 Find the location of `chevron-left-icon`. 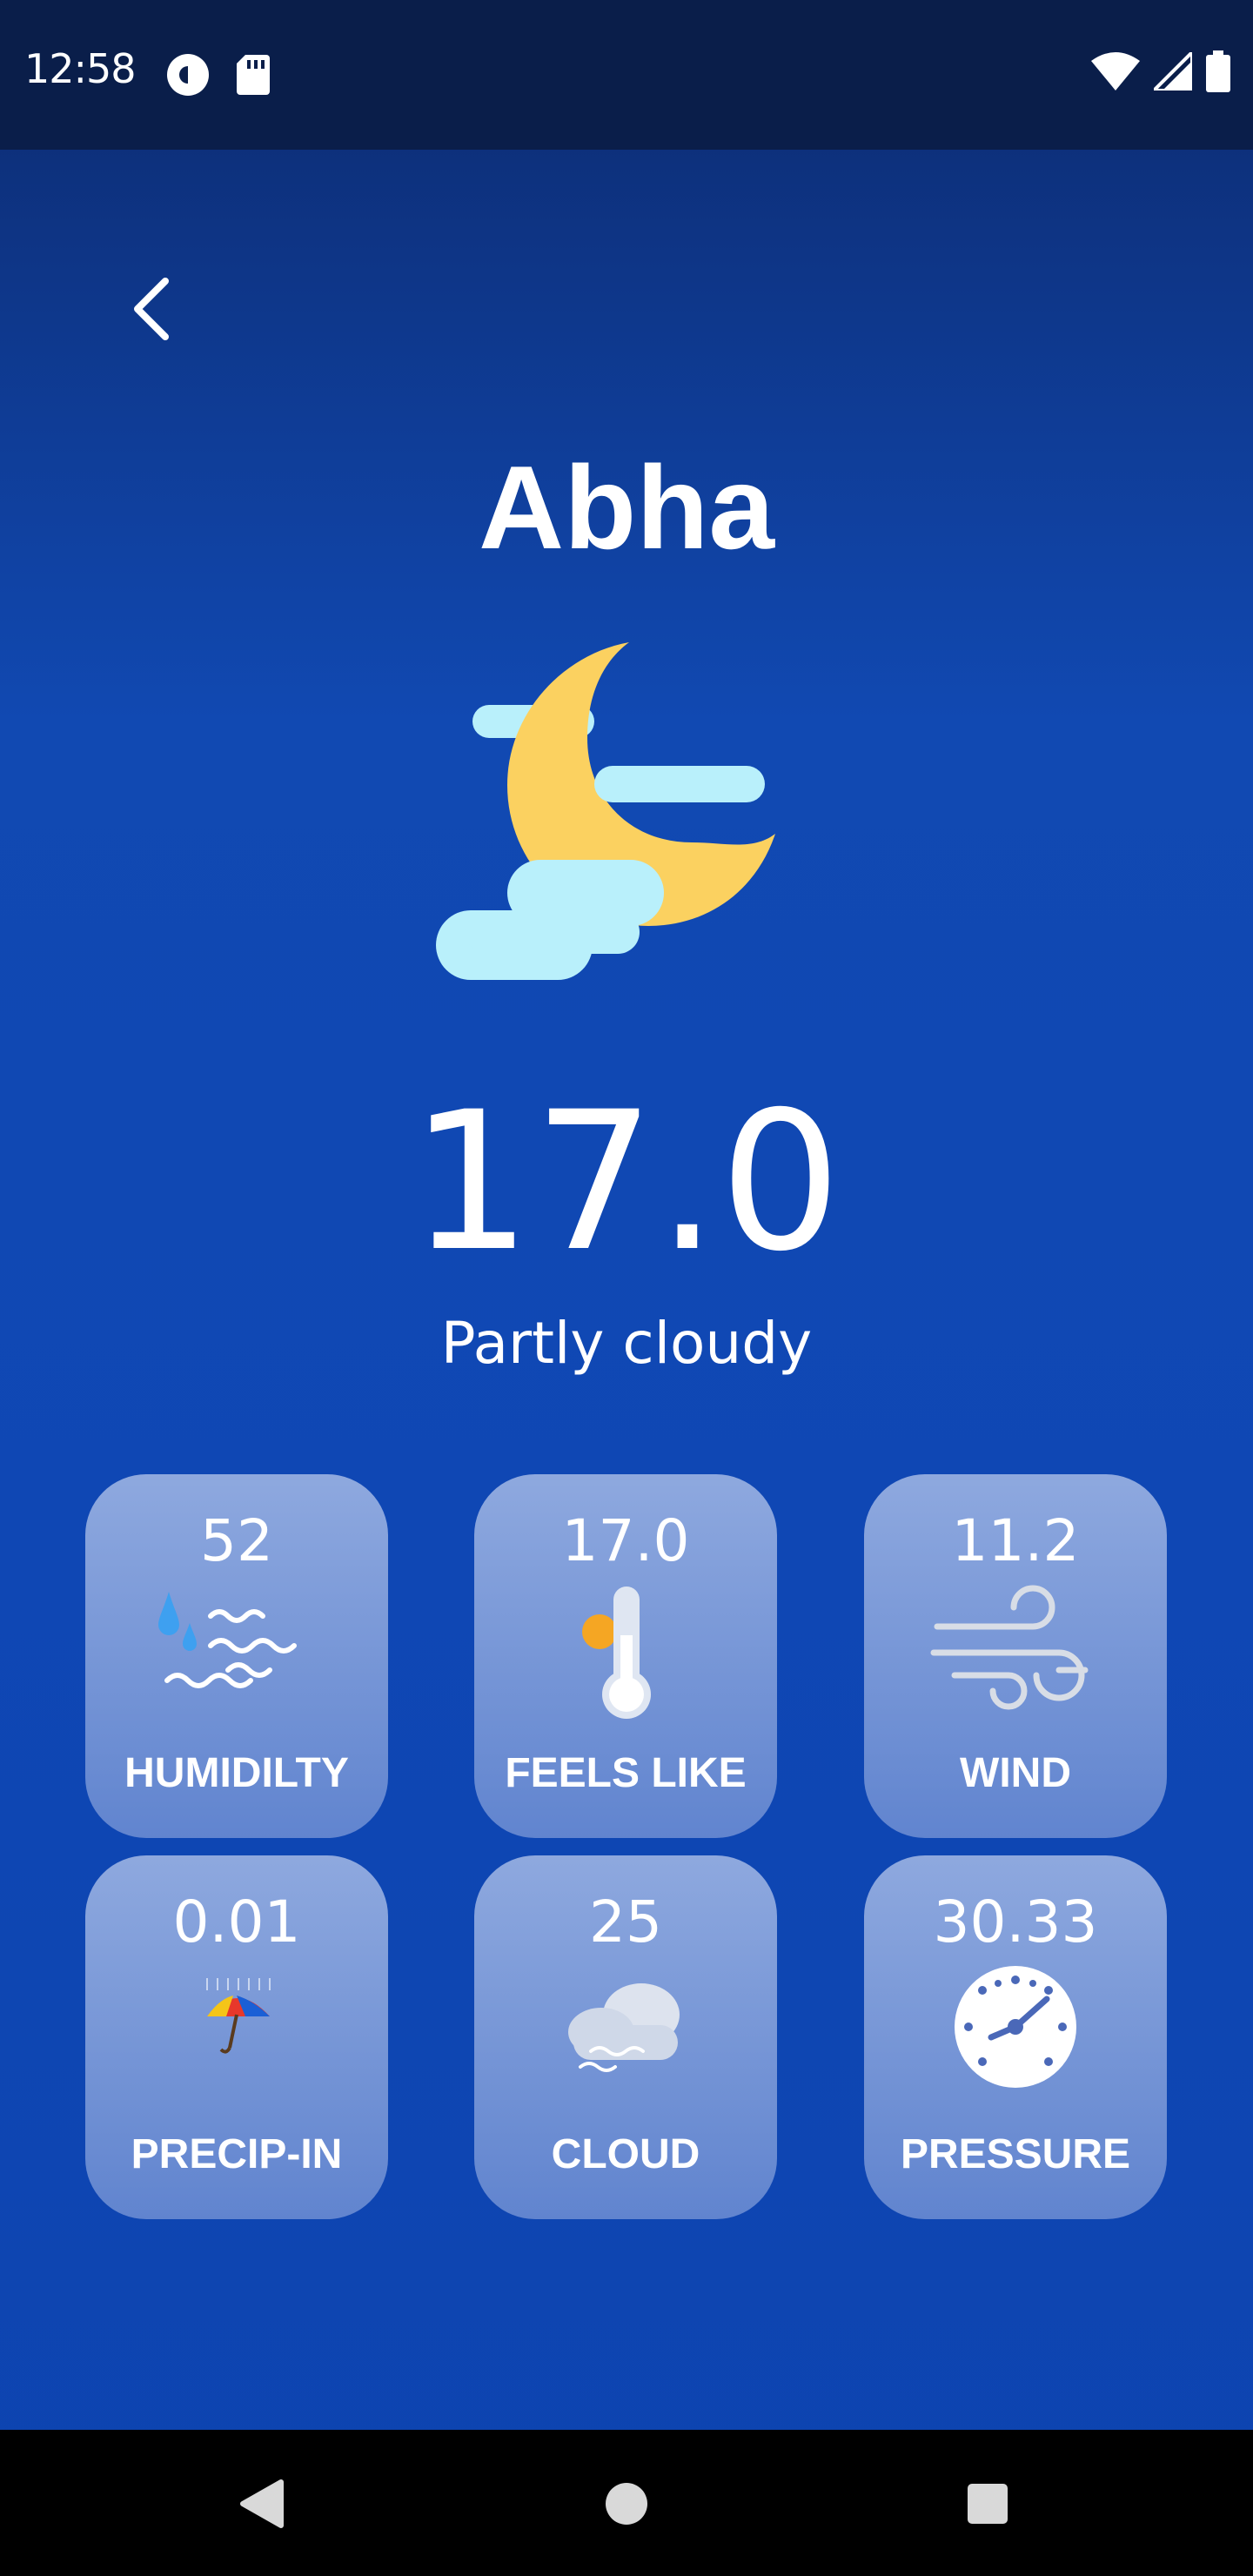

chevron-left-icon is located at coordinates (151, 309).